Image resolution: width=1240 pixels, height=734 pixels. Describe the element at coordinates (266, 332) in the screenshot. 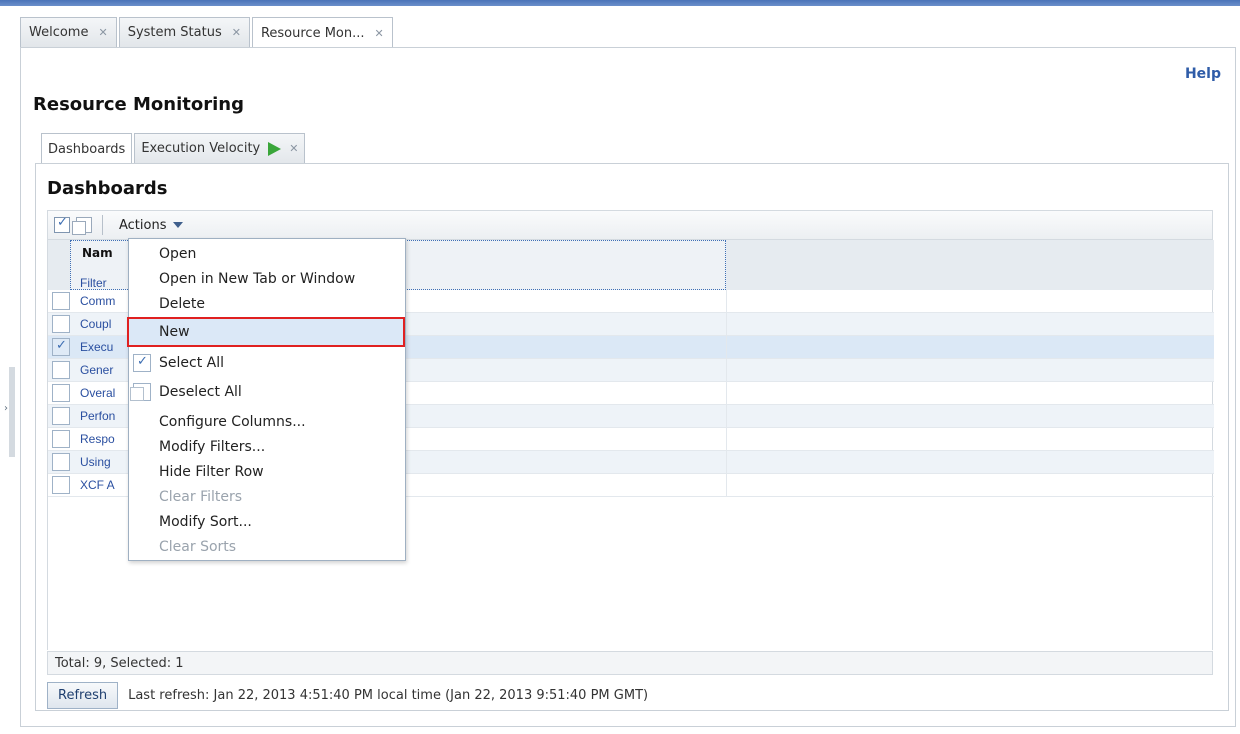

I see `menu-item-new: New` at that location.